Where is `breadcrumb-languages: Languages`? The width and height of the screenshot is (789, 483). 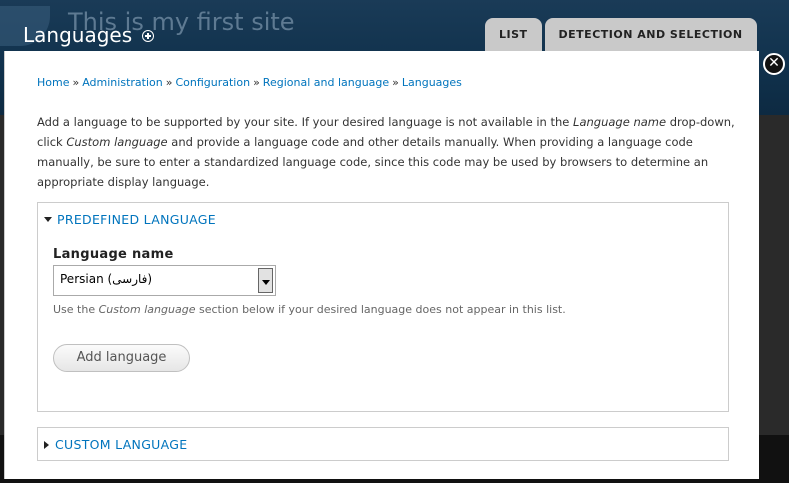
breadcrumb-languages: Languages is located at coordinates (432, 82).